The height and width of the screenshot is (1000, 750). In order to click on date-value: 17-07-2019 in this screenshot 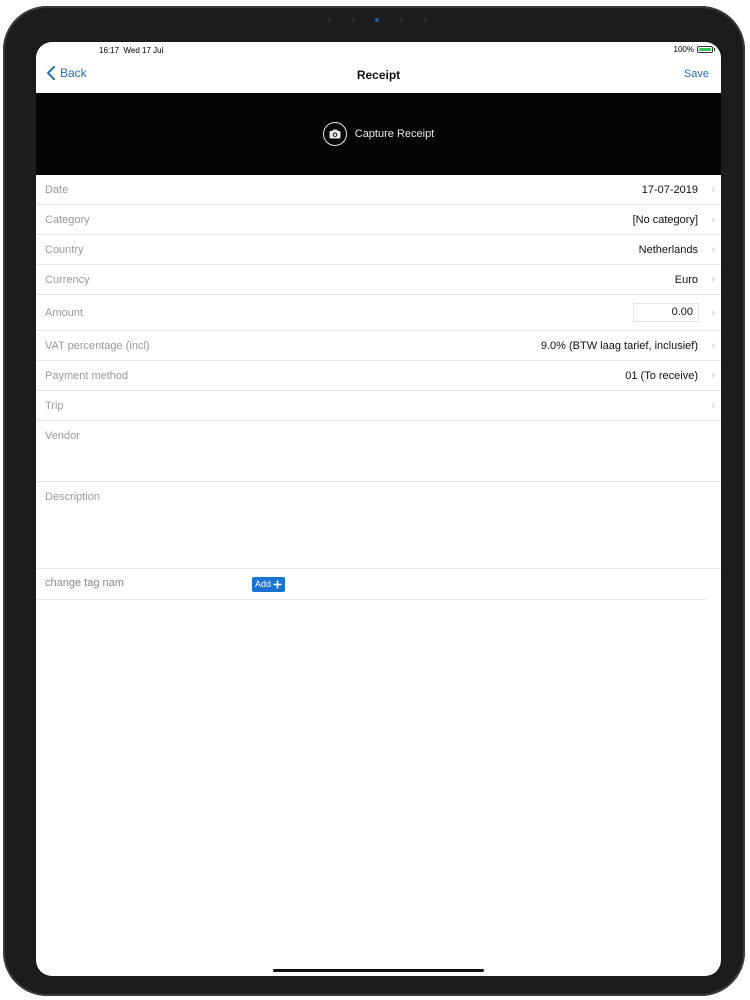, I will do `click(669, 190)`.